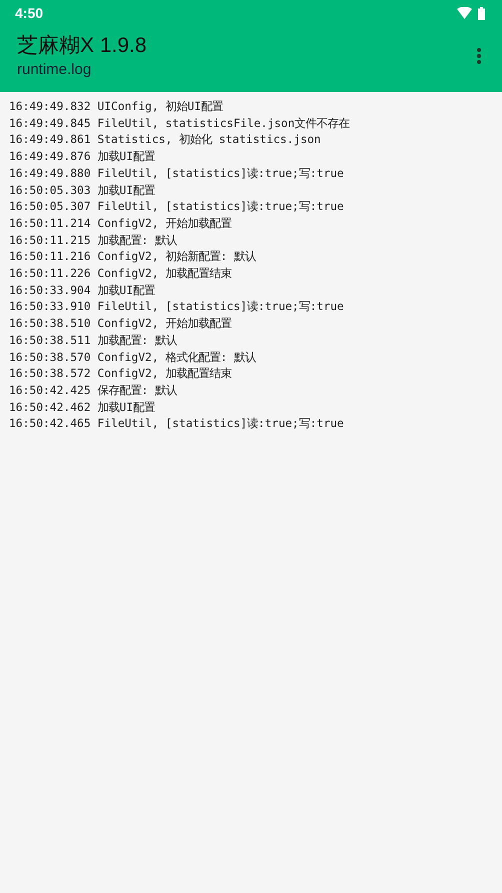  What do you see at coordinates (481, 13) in the screenshot?
I see `battery-icon` at bounding box center [481, 13].